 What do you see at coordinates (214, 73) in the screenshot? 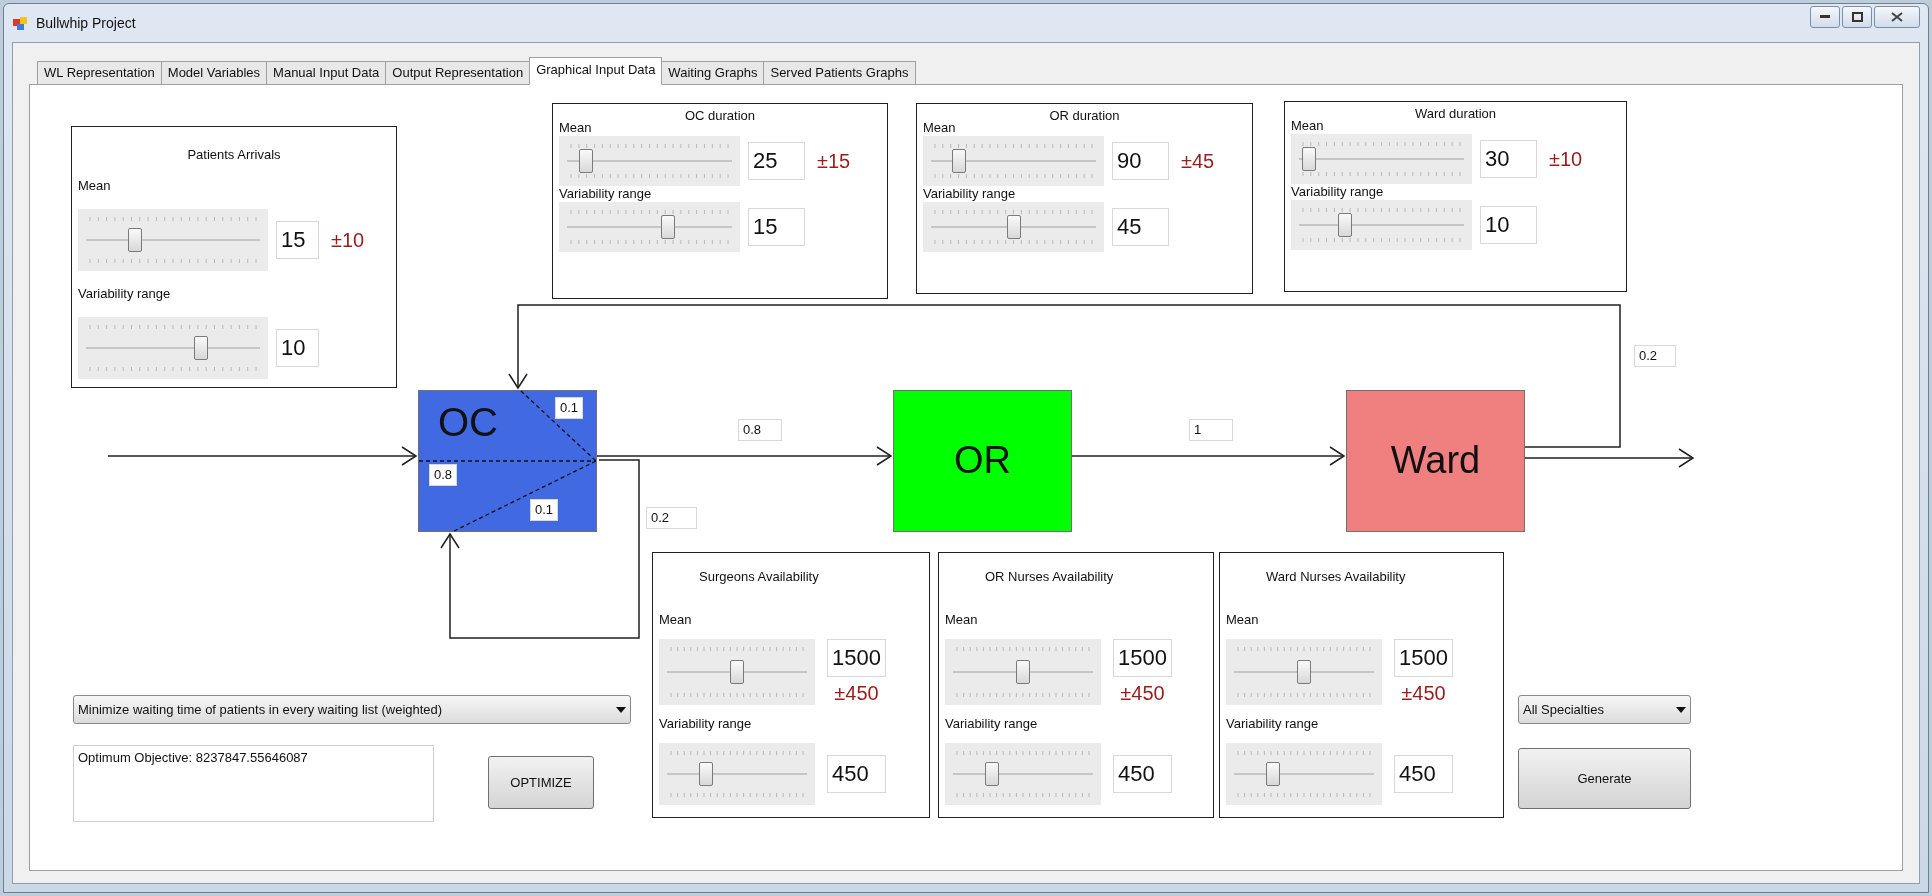
I see `tab: Model Variables` at bounding box center [214, 73].